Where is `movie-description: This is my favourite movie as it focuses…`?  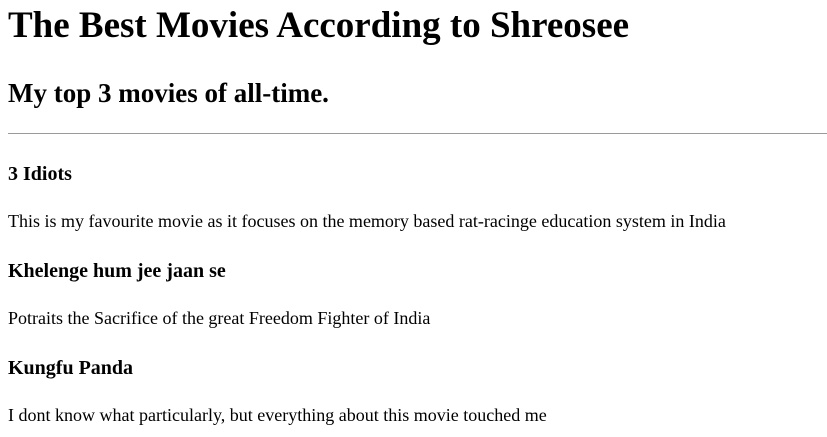 movie-description: This is my favourite movie as it focuses… is located at coordinates (367, 221).